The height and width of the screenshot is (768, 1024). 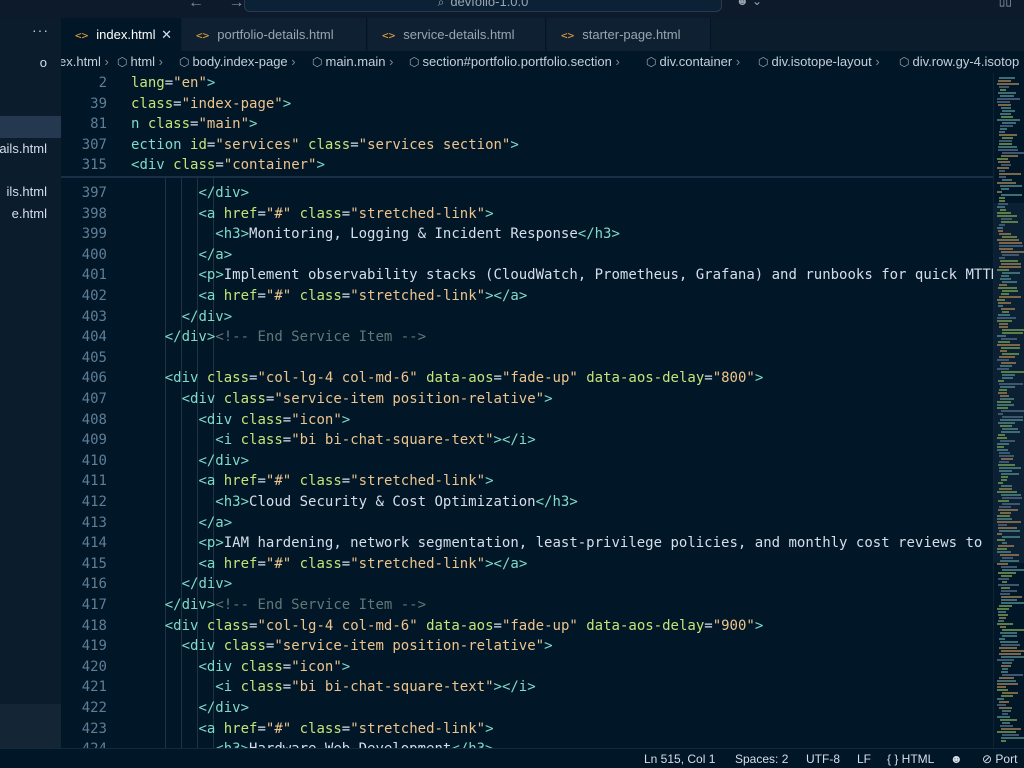 I want to click on code-text: <h3>Hardware Web Development</h3>, so click(x=312, y=743).